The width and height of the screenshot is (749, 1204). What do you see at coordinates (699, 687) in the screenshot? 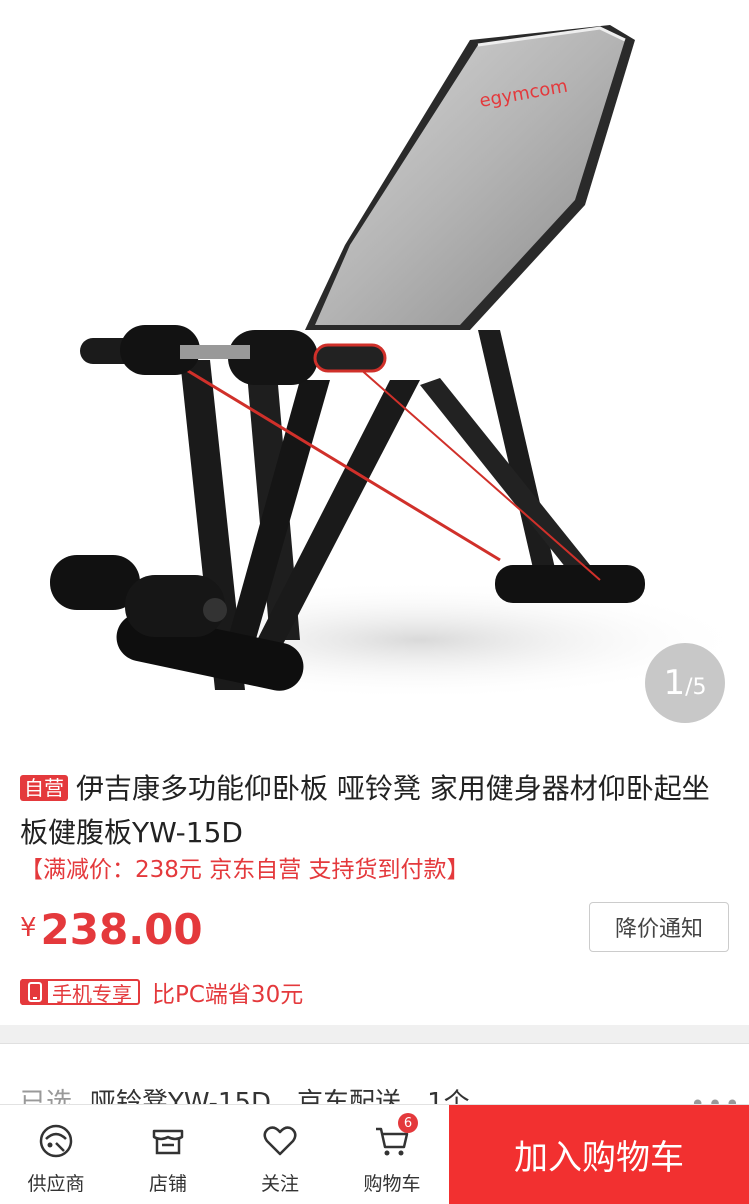
I see `total-image-count: 5` at bounding box center [699, 687].